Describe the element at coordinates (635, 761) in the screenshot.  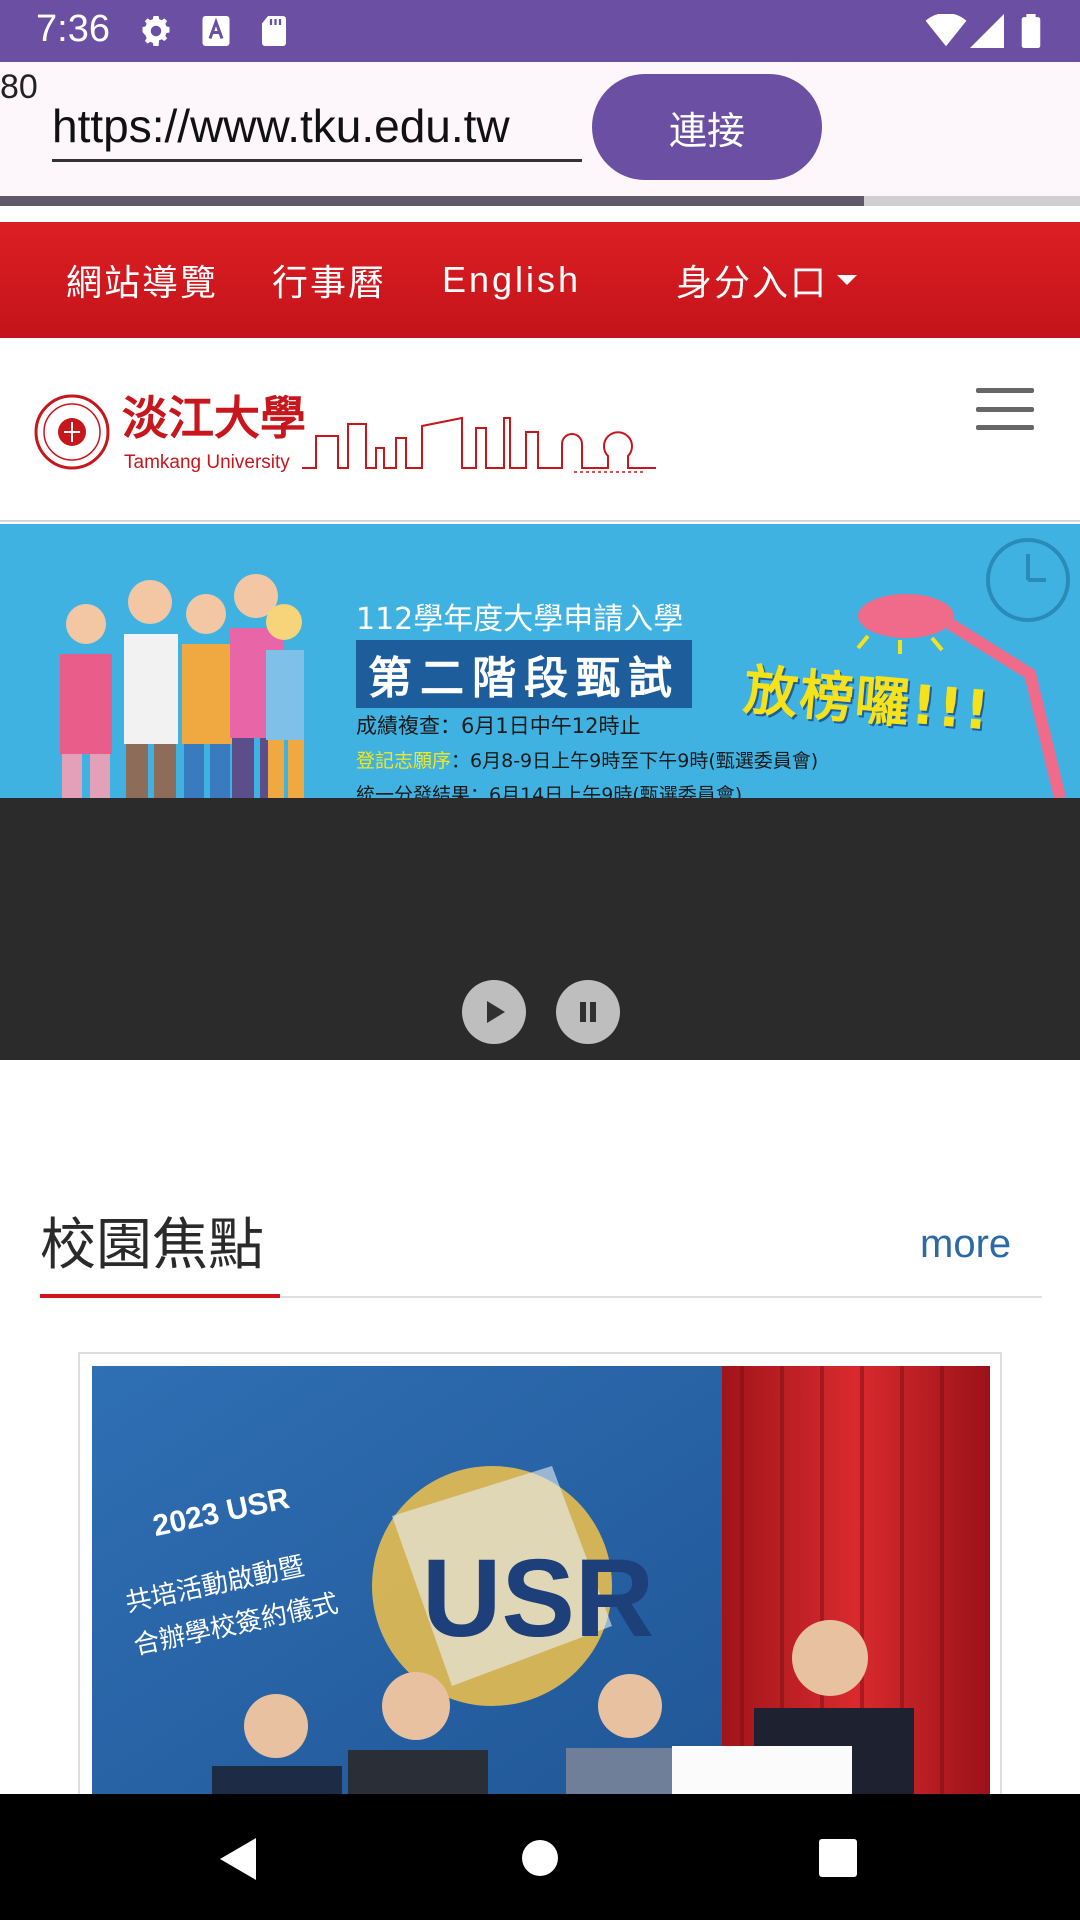
I see `banner-line-4-rest: ：6月8-9日上午9時至下午9時(甄選委員會)` at that location.